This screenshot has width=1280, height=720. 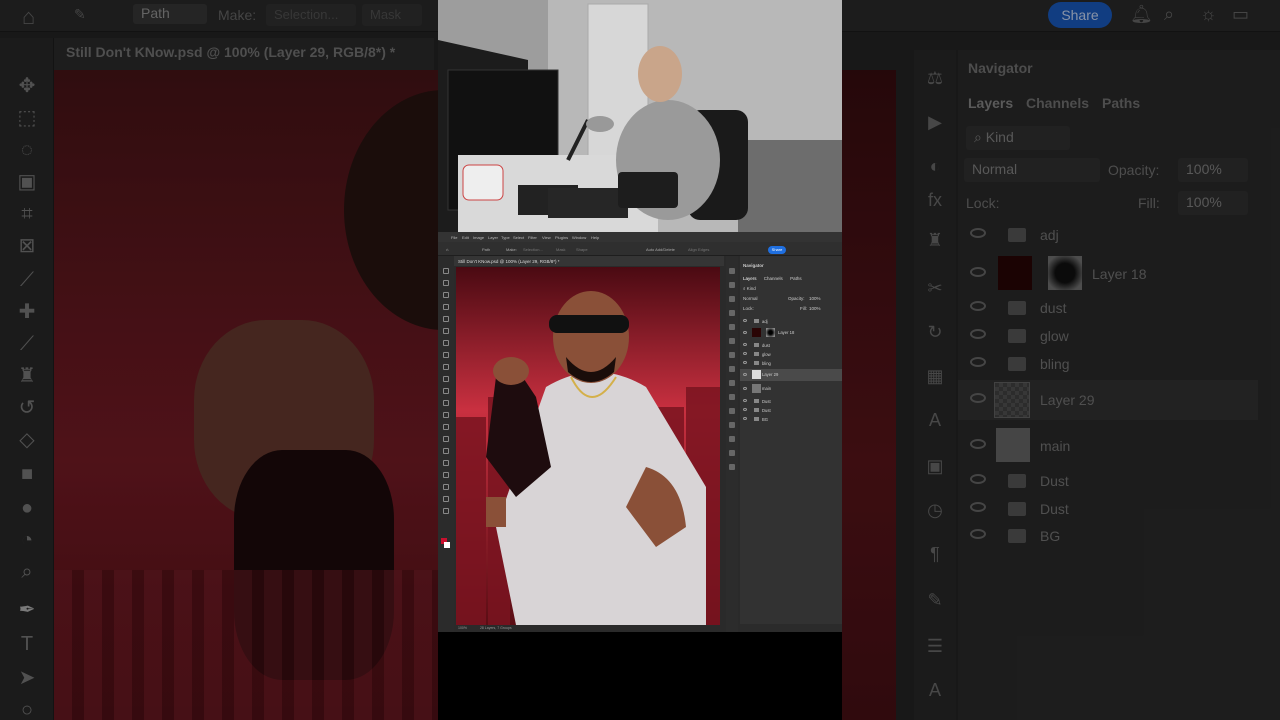 I want to click on layer-row-selected: Layer 29, so click(x=791, y=375).